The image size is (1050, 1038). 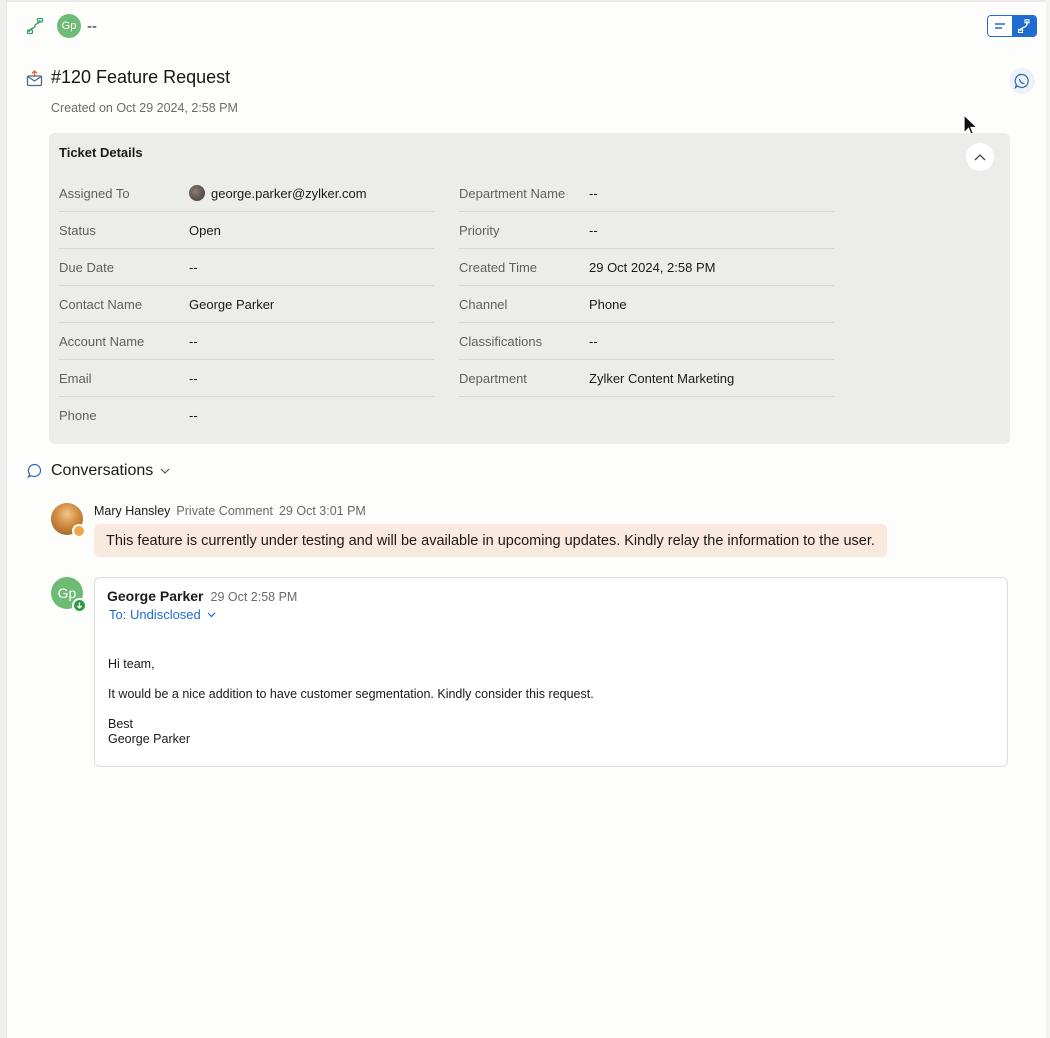 I want to click on email-recipients: To: Undisclosed, so click(x=155, y=614).